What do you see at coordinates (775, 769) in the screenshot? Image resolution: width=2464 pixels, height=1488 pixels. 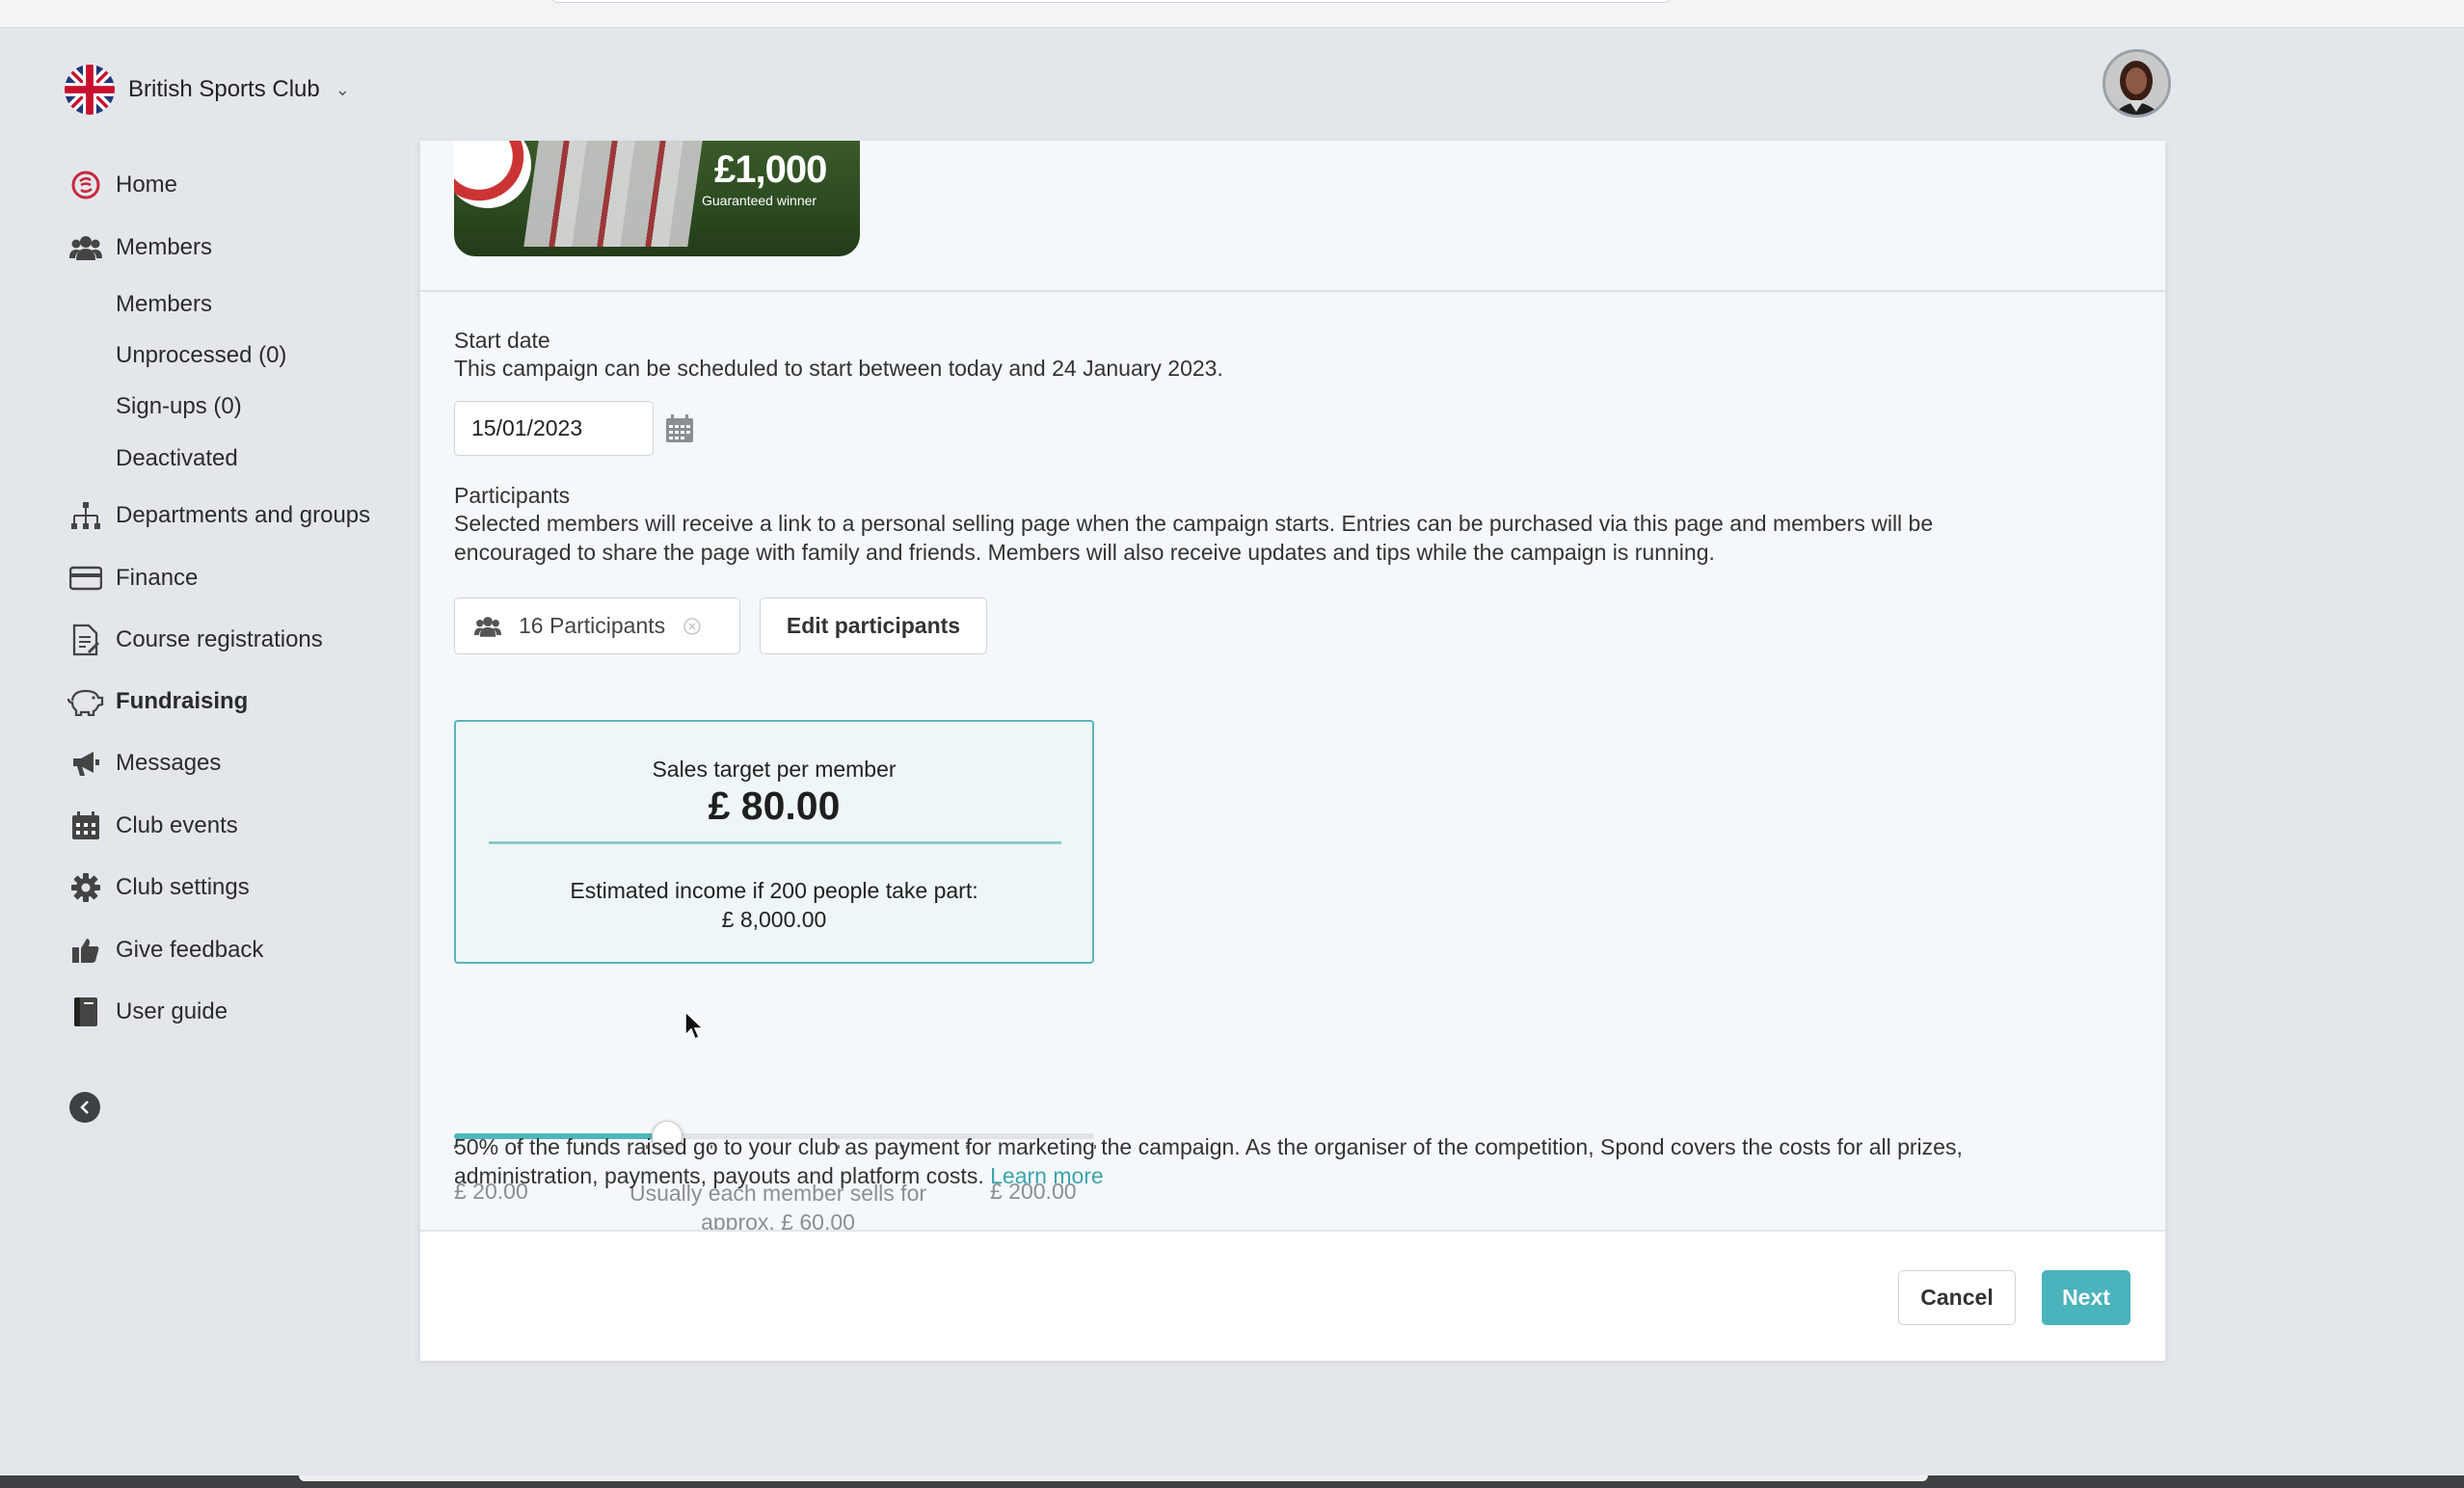 I see `sales-target-label: Sales target per member` at bounding box center [775, 769].